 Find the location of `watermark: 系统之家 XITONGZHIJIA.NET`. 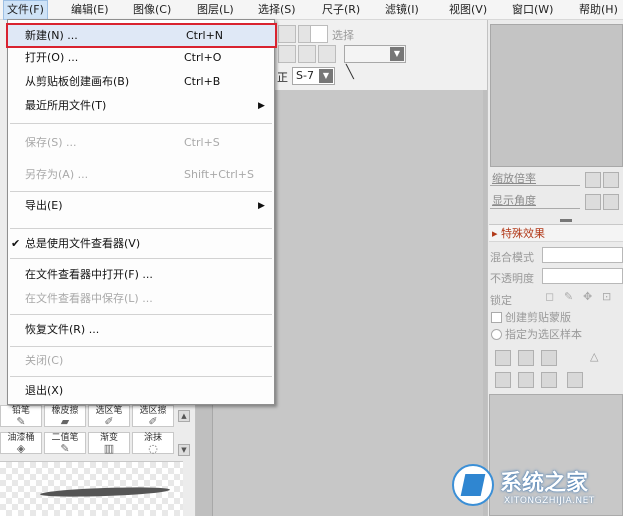

watermark: 系统之家 XITONGZHIJIA.NET is located at coordinates (535, 488).